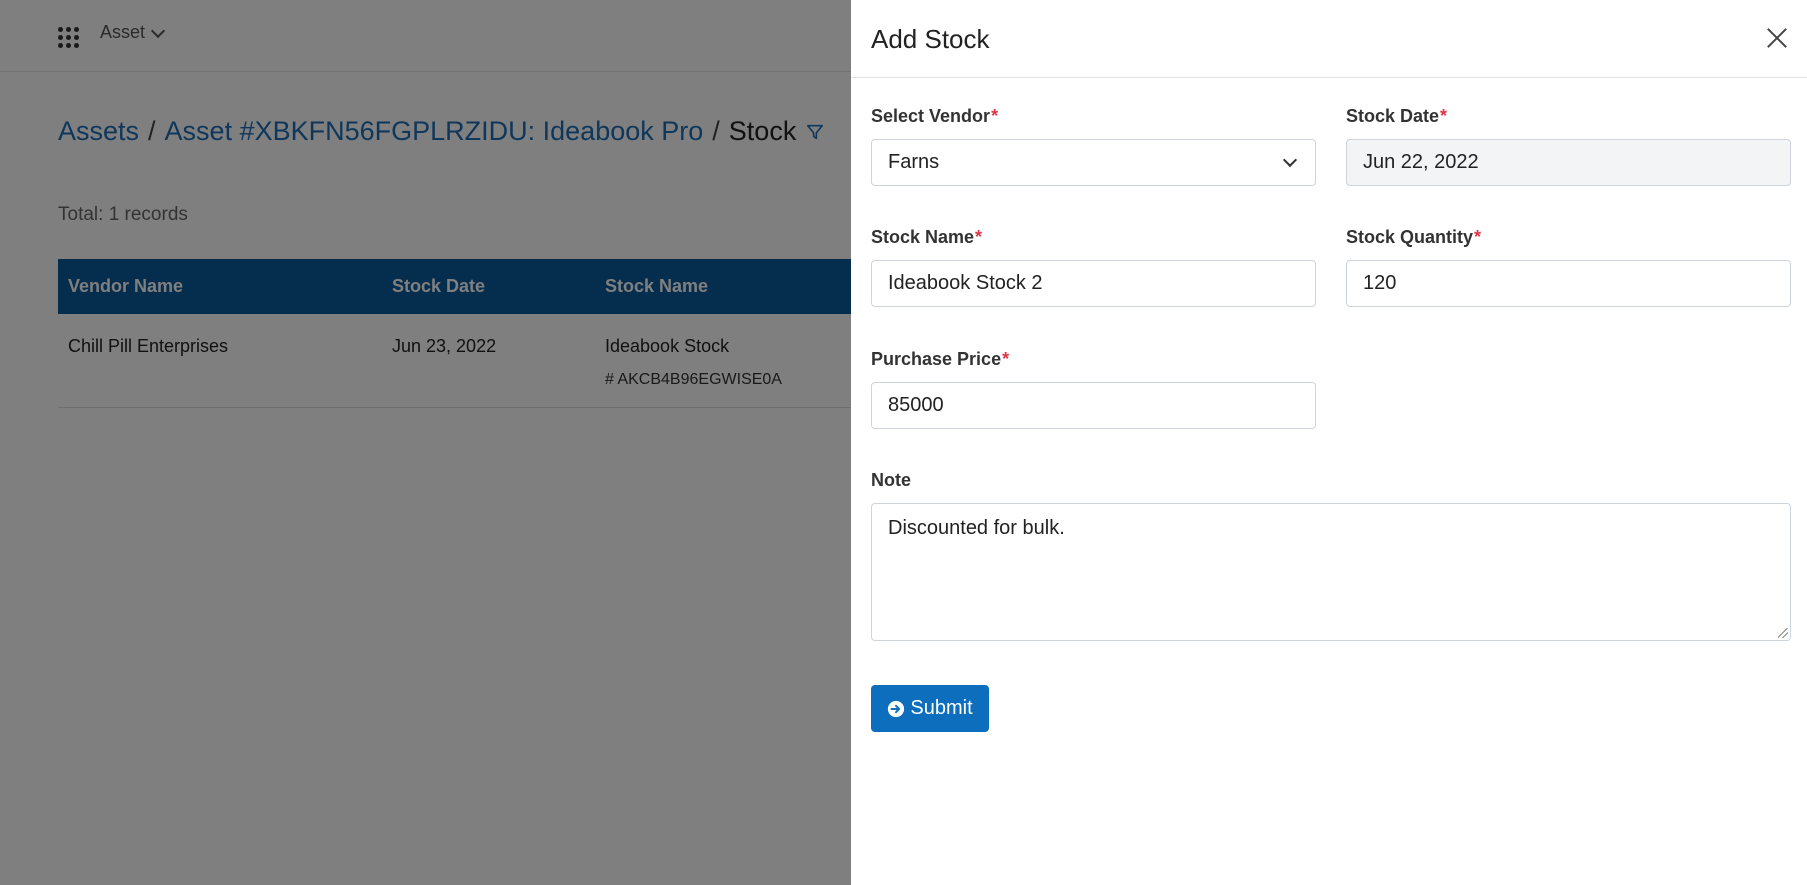 Image resolution: width=1807 pixels, height=885 pixels. I want to click on stock-quantity-value: 120, so click(1380, 283).